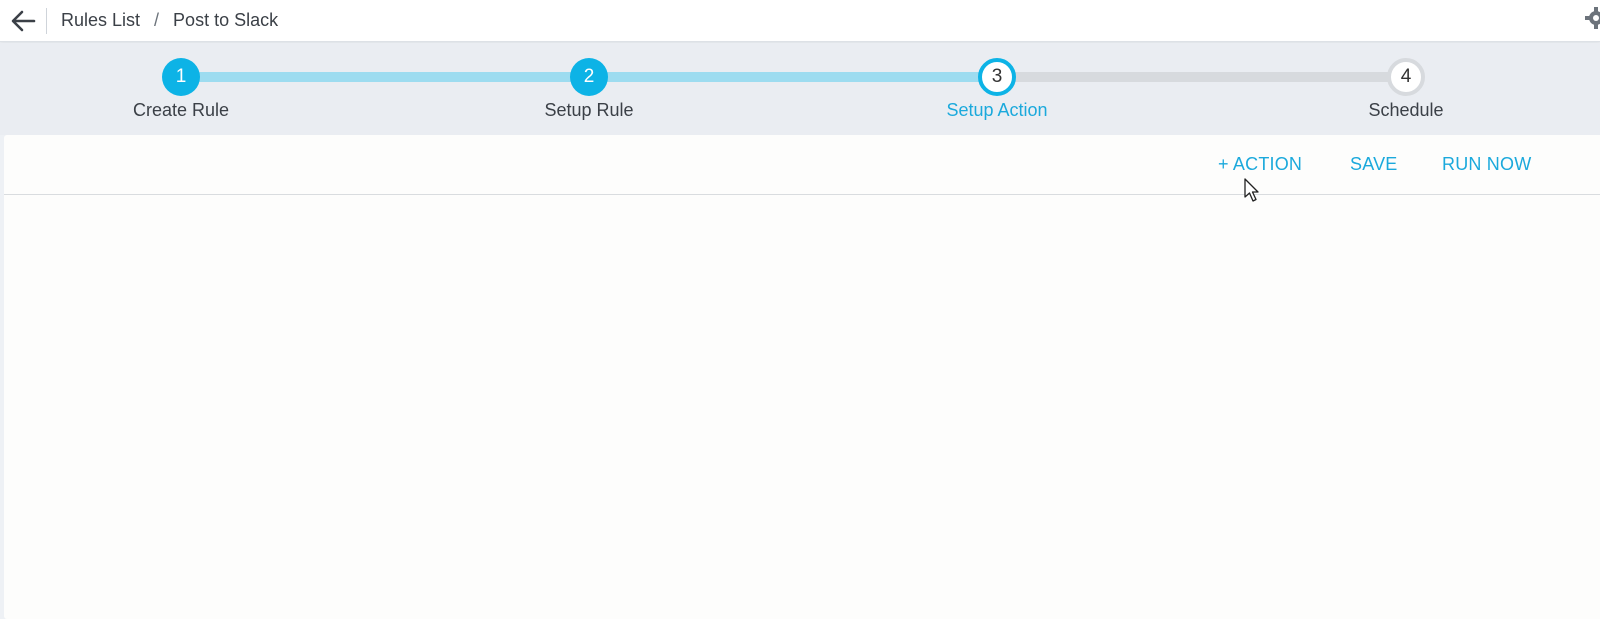  What do you see at coordinates (800, 21) in the screenshot?
I see `top-bar: Rules List / Post to Slack` at bounding box center [800, 21].